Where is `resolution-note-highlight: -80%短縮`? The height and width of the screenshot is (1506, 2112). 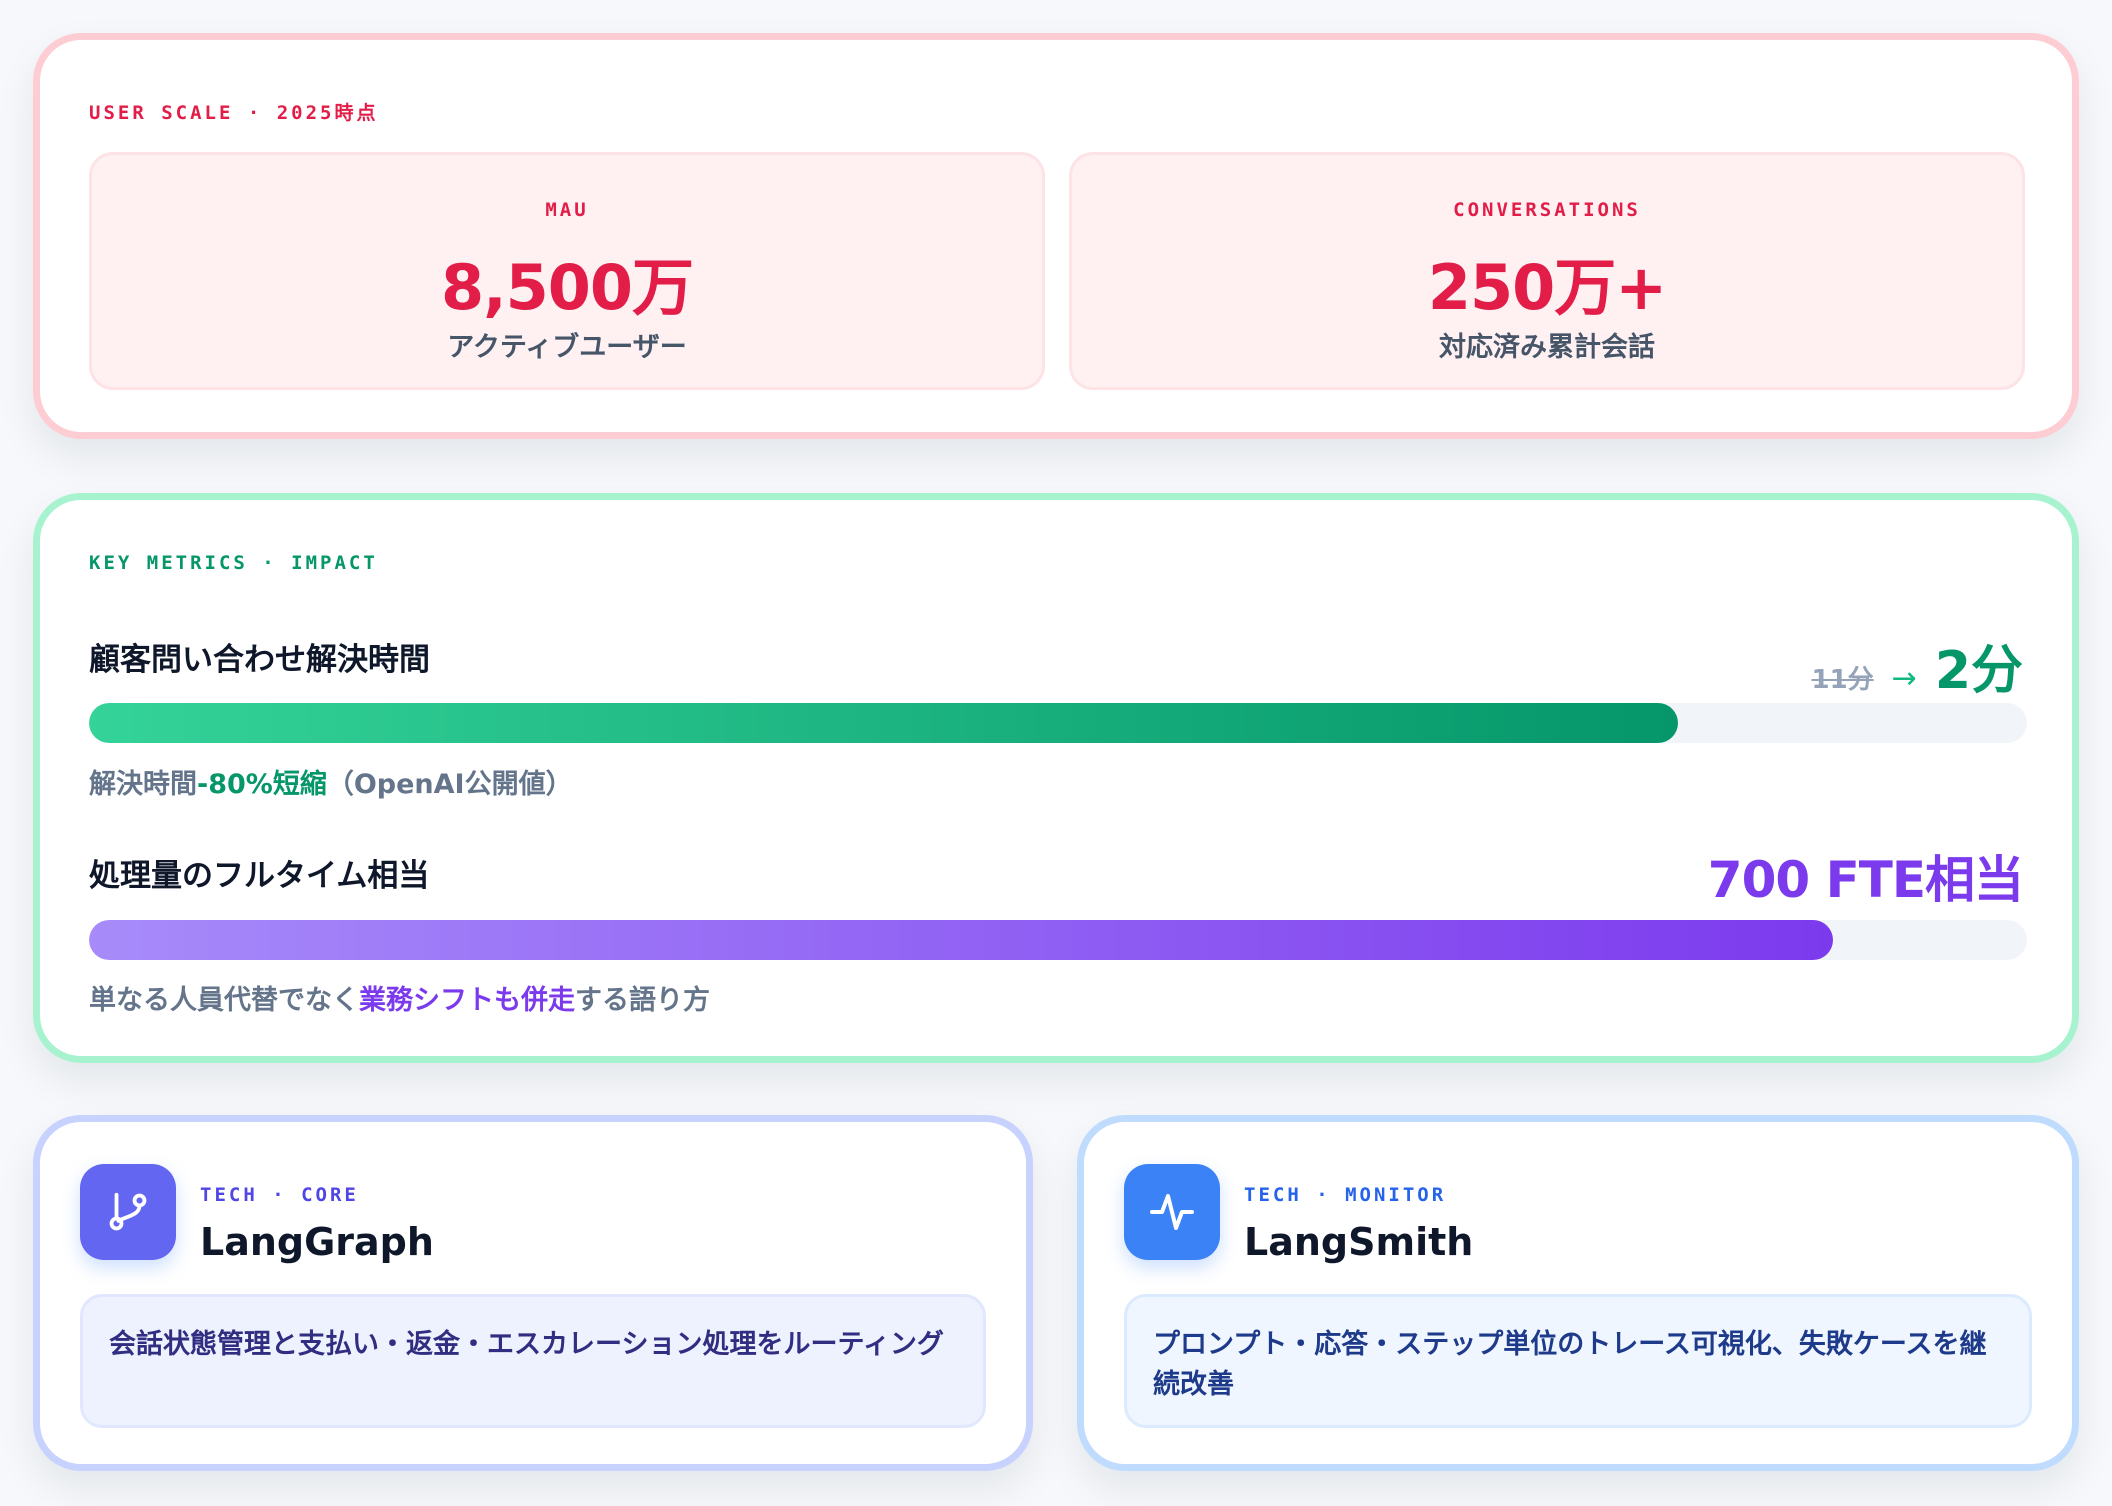
resolution-note-highlight: -80%短縮 is located at coordinates (262, 784).